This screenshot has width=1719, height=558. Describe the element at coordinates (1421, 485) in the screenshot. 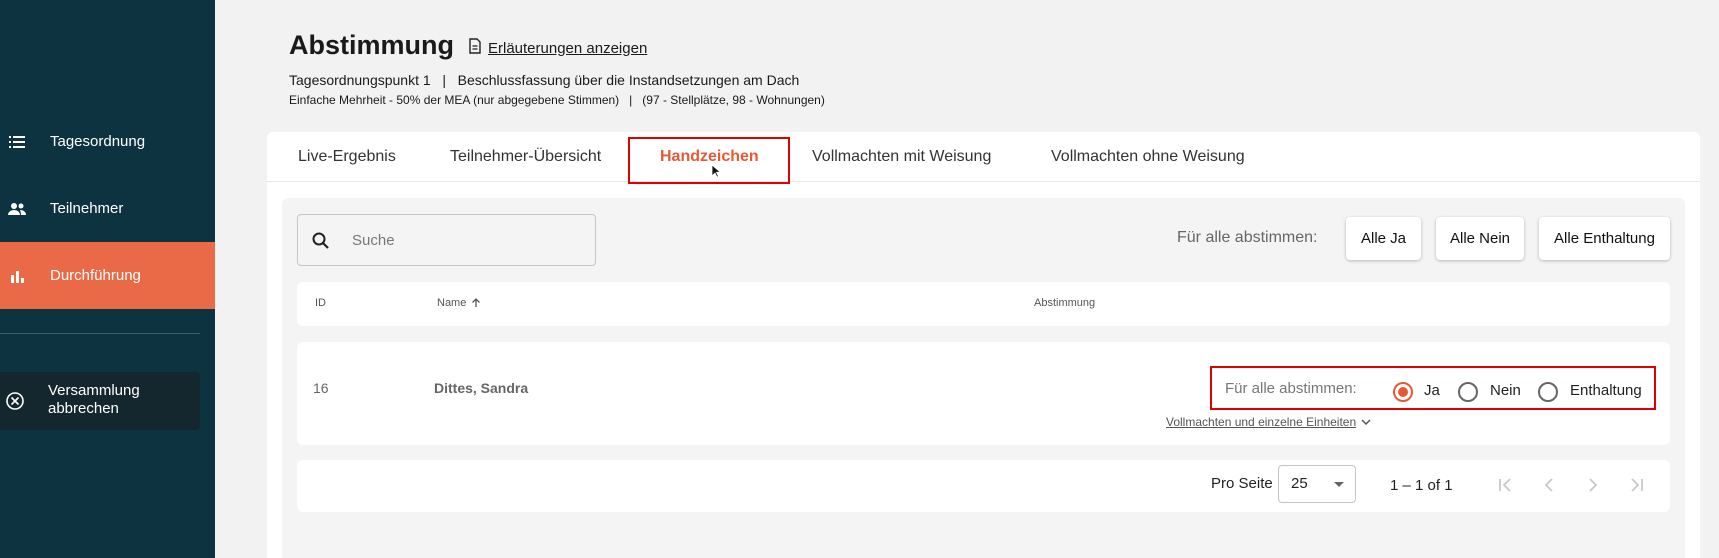

I see `page-range: 1 – 1 of 1` at that location.